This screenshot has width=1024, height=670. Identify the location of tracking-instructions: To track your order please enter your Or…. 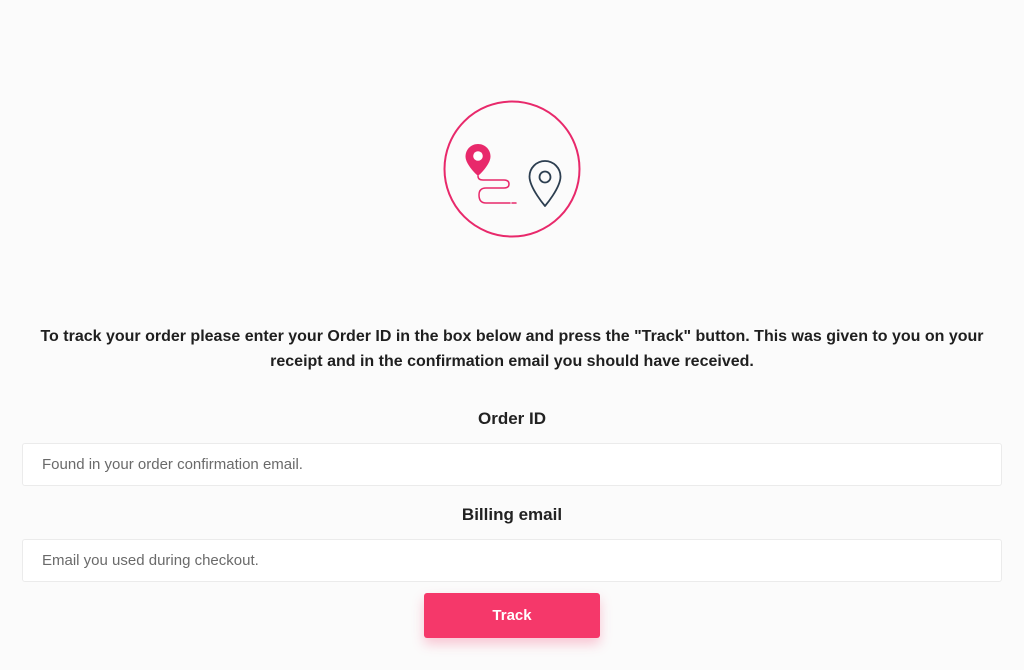
(512, 349).